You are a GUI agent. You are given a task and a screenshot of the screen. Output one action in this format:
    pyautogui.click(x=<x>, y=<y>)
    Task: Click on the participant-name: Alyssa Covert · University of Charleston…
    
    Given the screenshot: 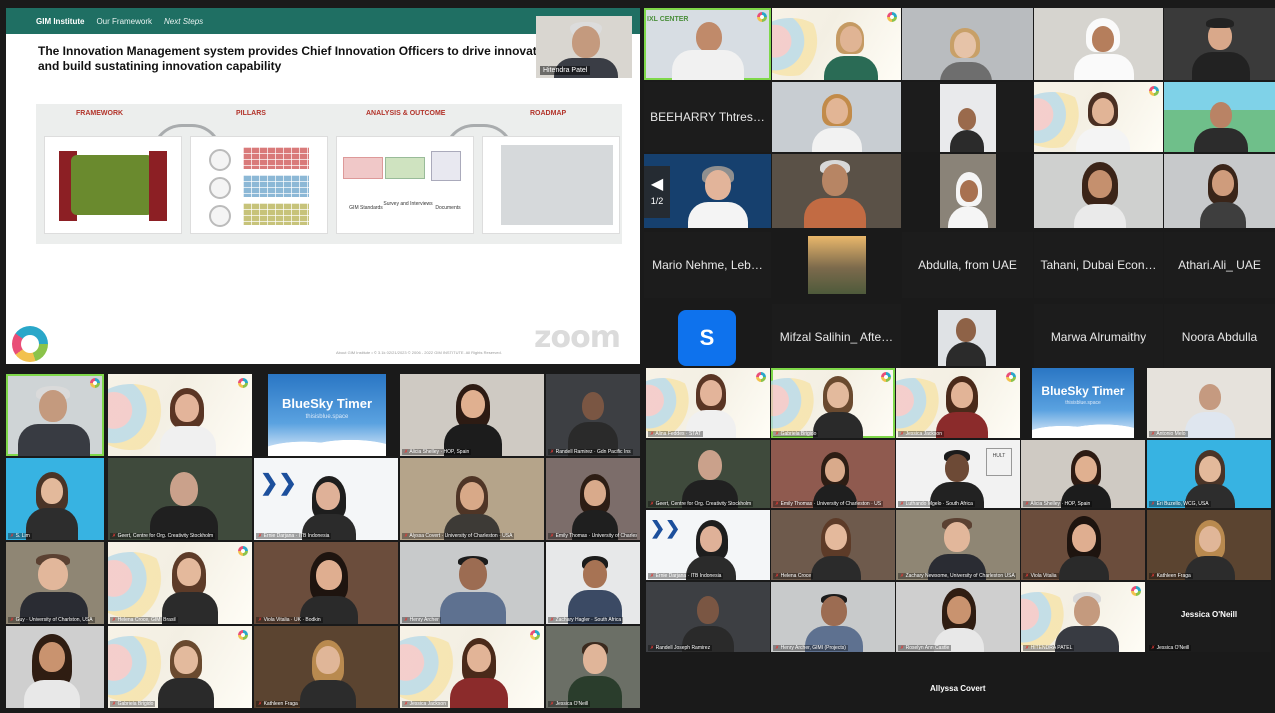 What is the action you would take?
    pyautogui.click(x=458, y=536)
    